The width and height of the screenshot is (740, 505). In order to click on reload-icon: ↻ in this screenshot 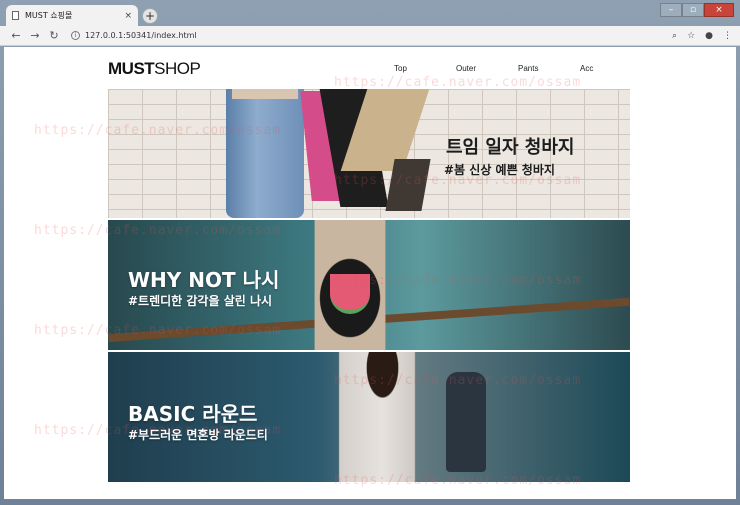, I will do `click(54, 35)`.